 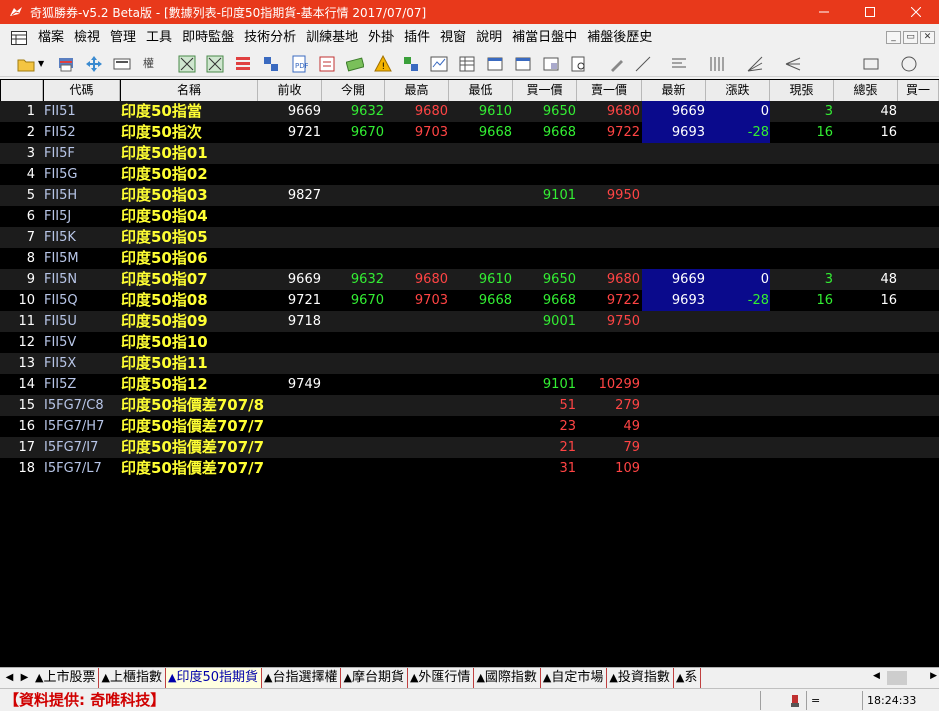 I want to click on tab-6: ▲國際指數, so click(x=507, y=678).